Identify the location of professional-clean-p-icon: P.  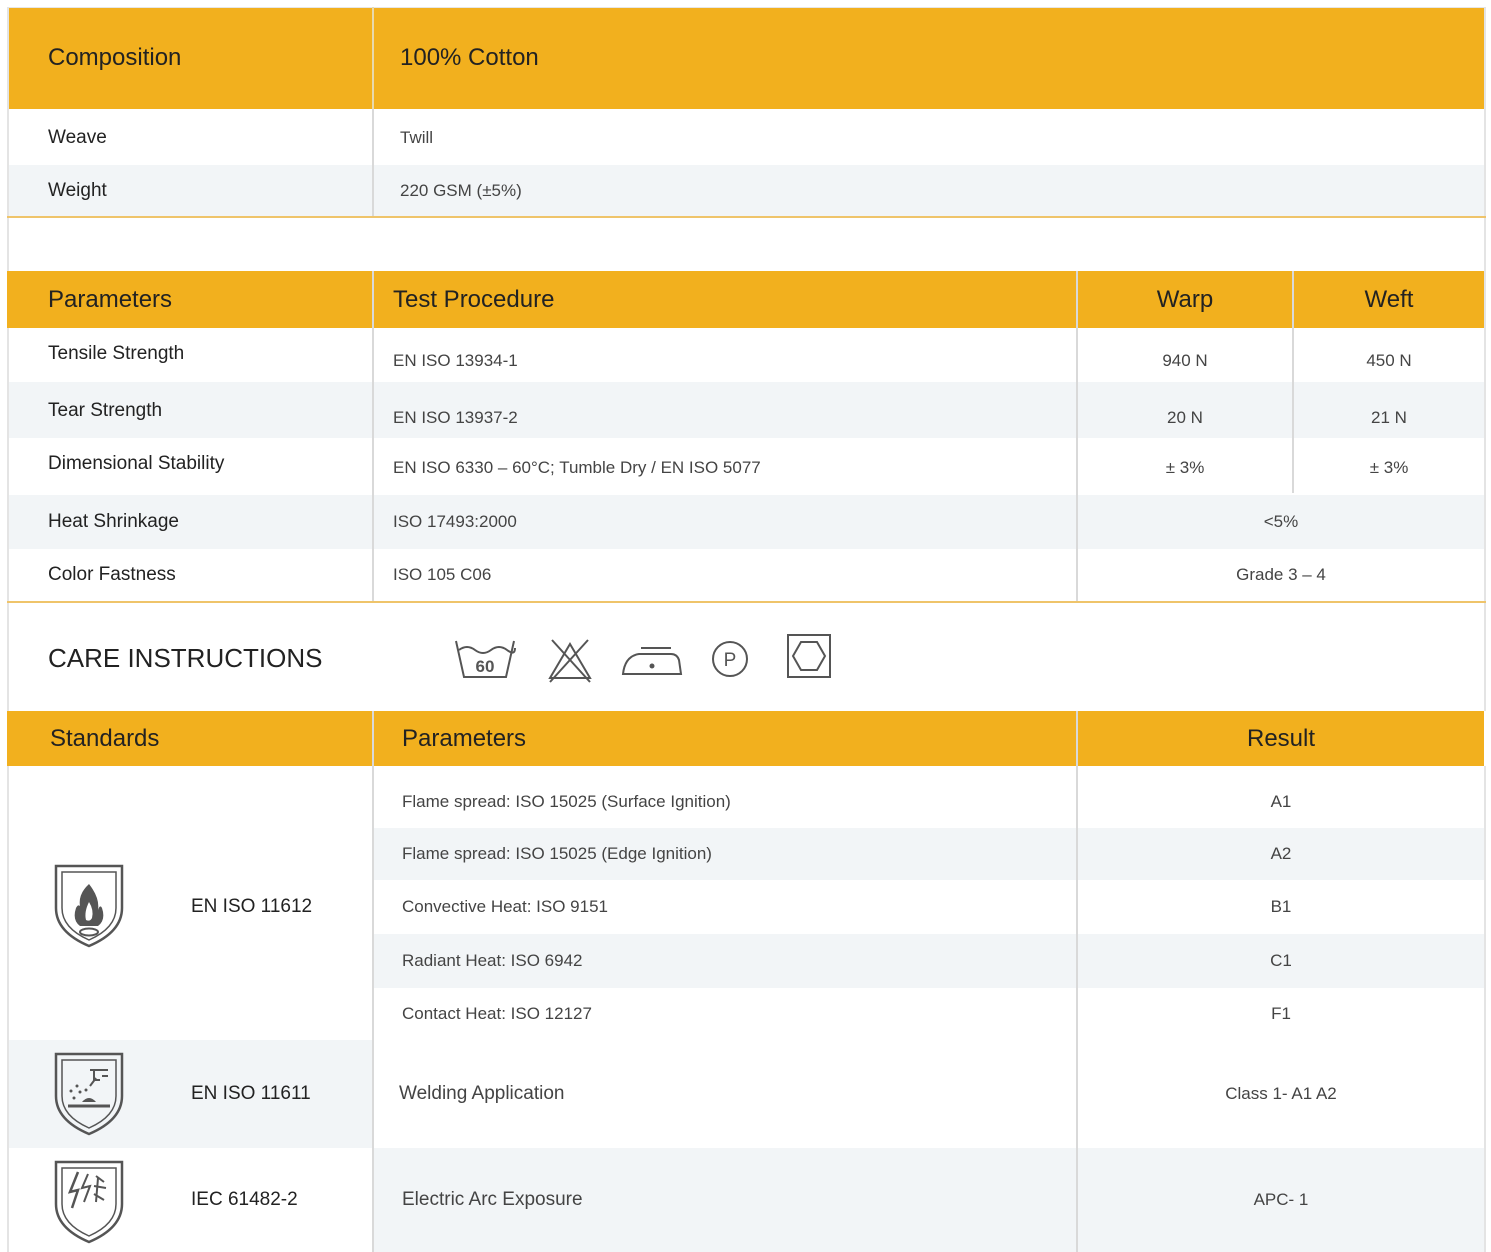
(730, 659).